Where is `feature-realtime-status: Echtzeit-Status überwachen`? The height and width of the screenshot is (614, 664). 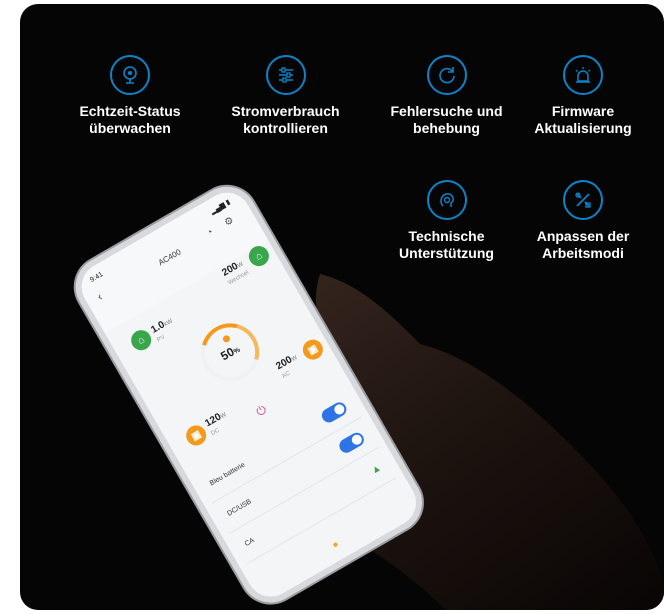 feature-realtime-status: Echtzeit-Status überwachen is located at coordinates (130, 96).